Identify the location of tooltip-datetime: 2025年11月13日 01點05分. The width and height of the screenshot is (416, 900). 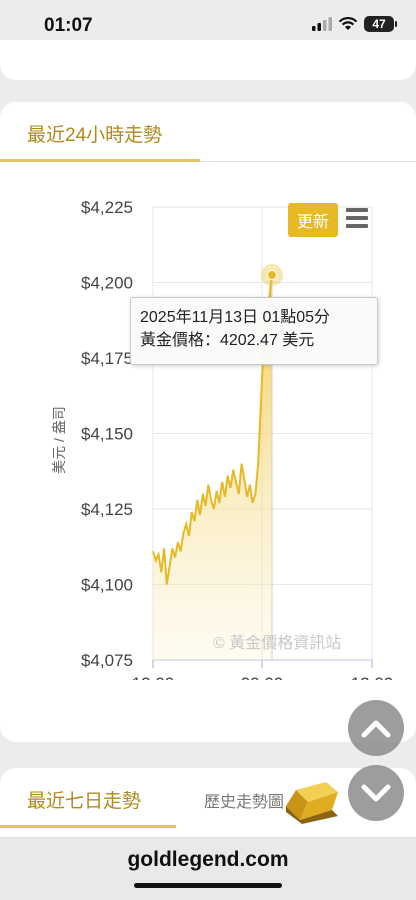
(235, 317).